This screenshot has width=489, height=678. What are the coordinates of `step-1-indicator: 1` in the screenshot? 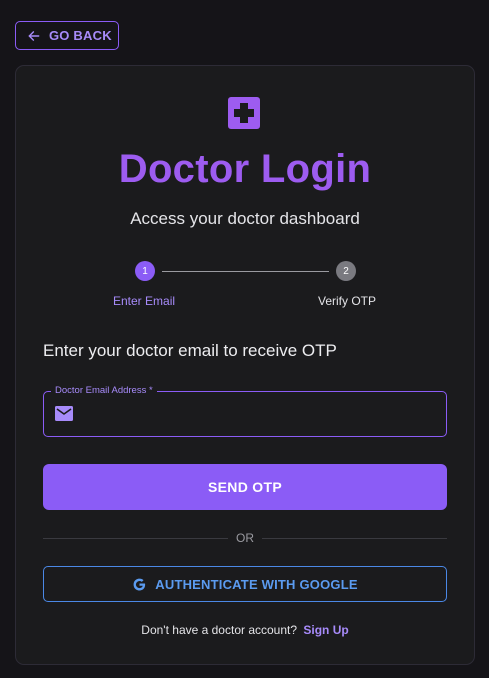 It's located at (145, 271).